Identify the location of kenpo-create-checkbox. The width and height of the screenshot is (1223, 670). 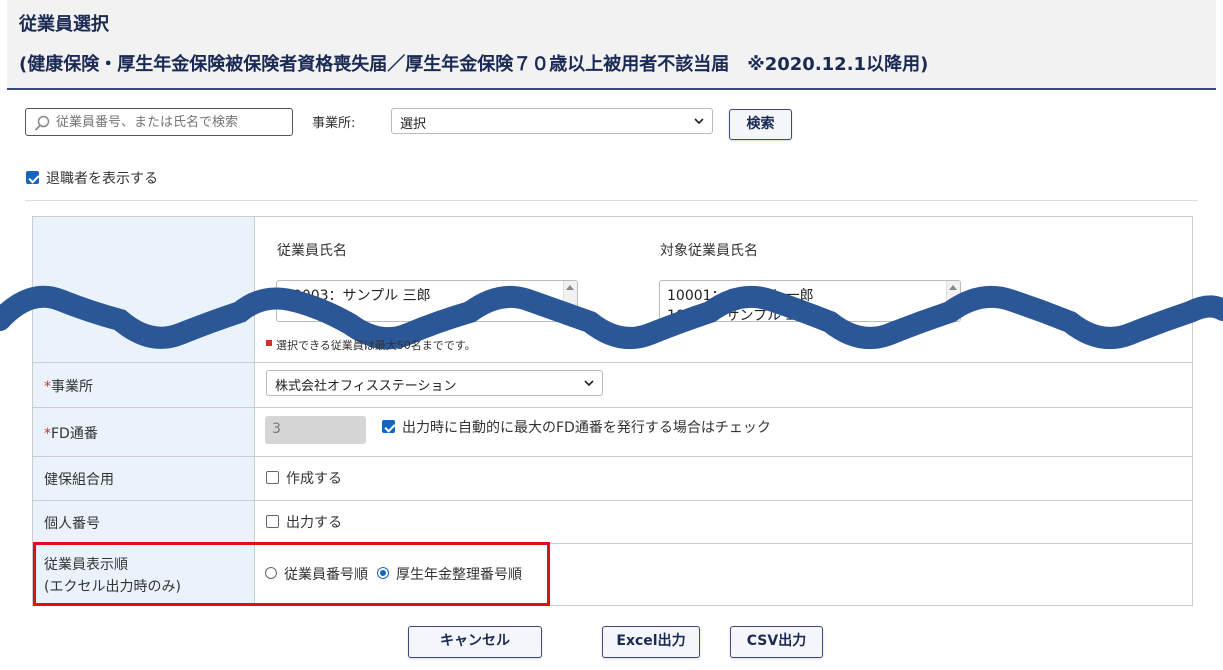
(272, 477).